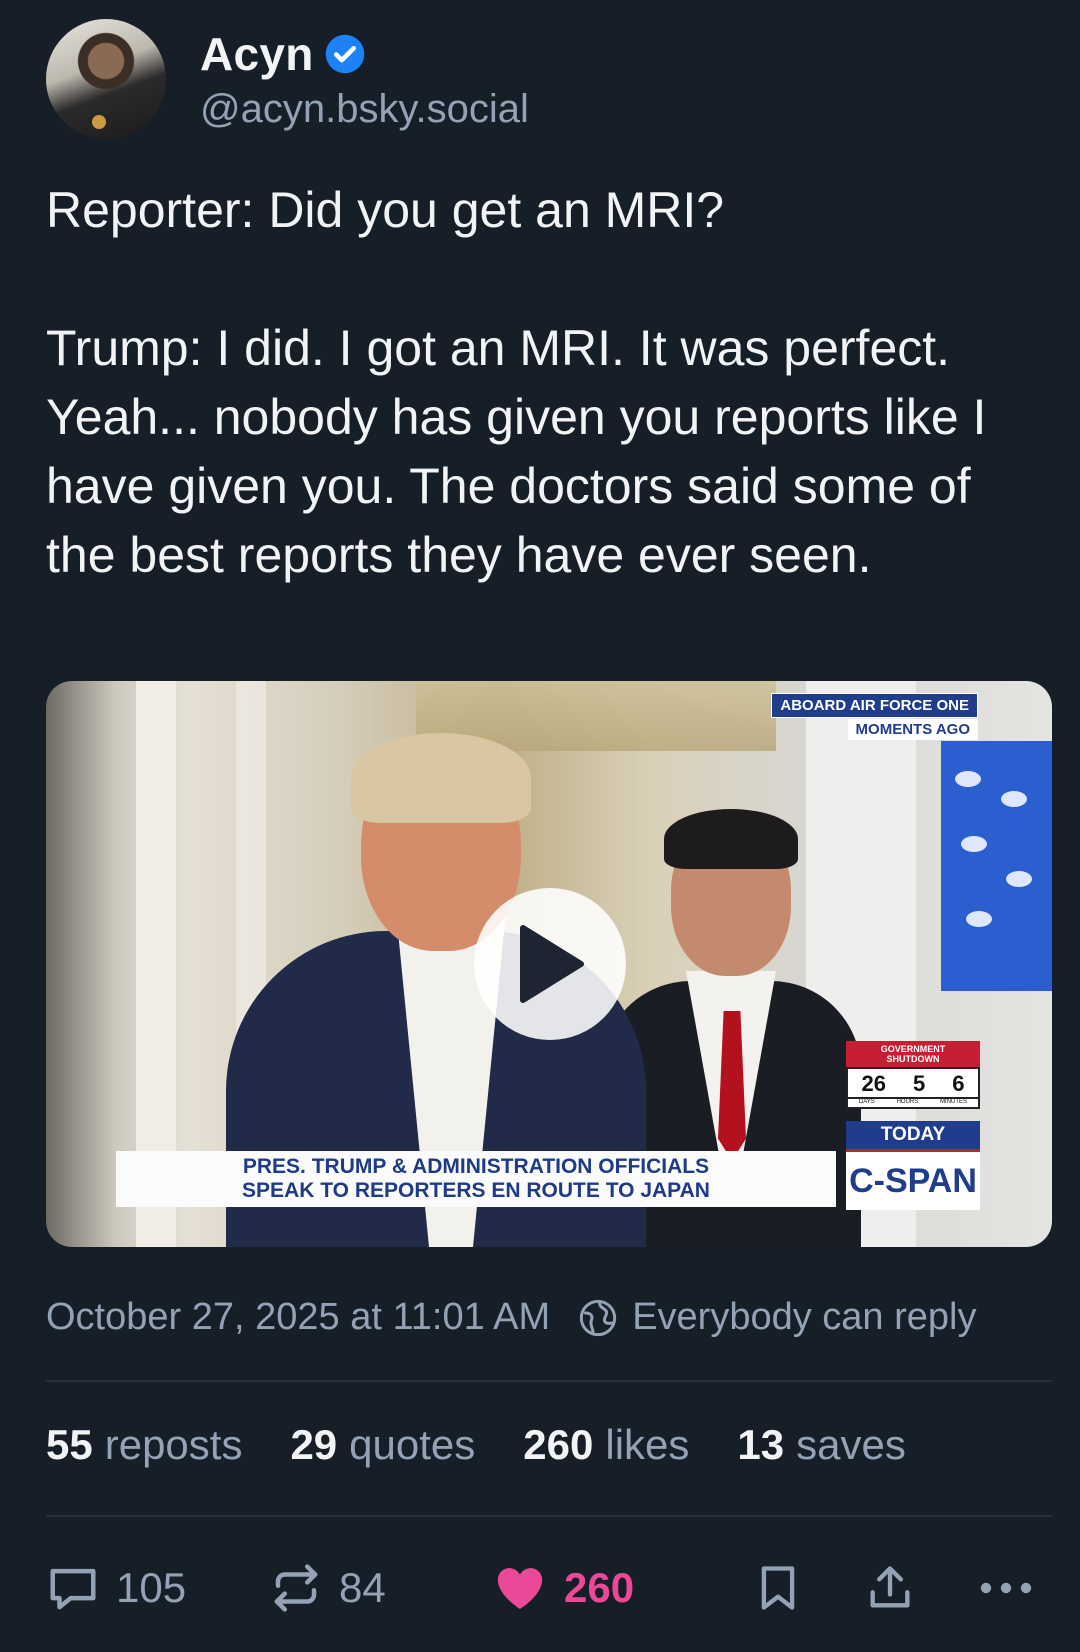 The height and width of the screenshot is (1652, 1080). What do you see at coordinates (804, 1317) in the screenshot?
I see `reply-setting: Everybody can reply` at bounding box center [804, 1317].